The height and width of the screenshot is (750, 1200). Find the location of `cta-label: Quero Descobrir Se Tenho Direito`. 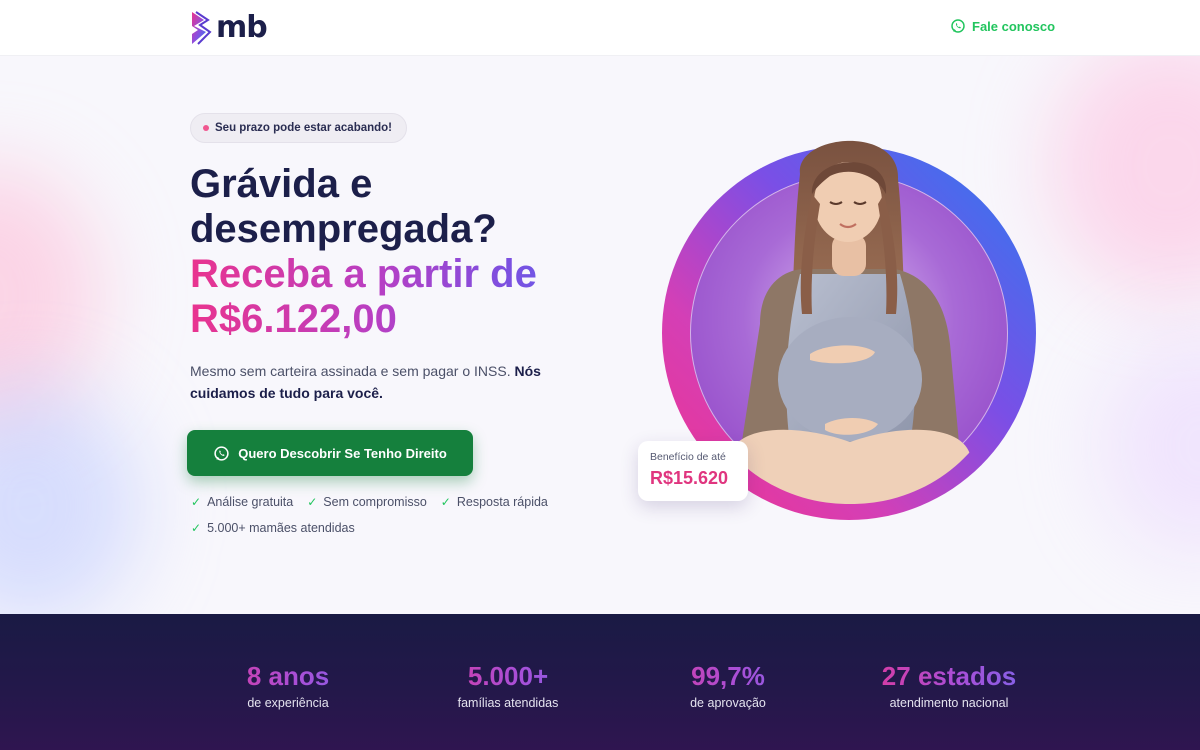

cta-label: Quero Descobrir Se Tenho Direito is located at coordinates (342, 453).